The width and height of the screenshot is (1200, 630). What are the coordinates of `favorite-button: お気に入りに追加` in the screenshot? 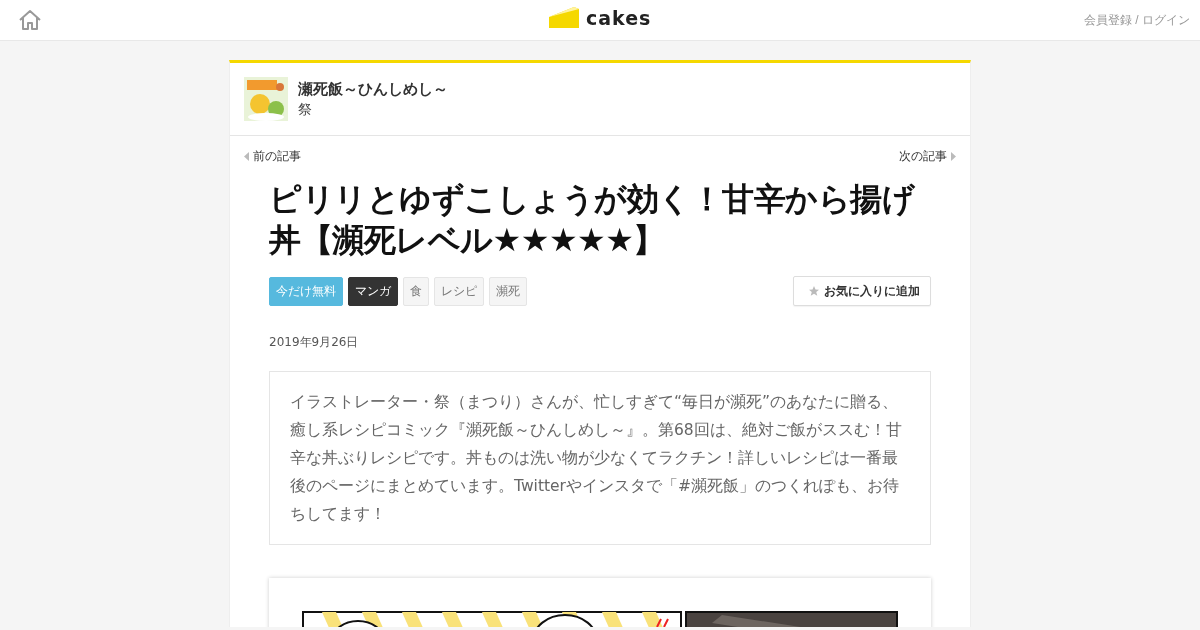 It's located at (862, 291).